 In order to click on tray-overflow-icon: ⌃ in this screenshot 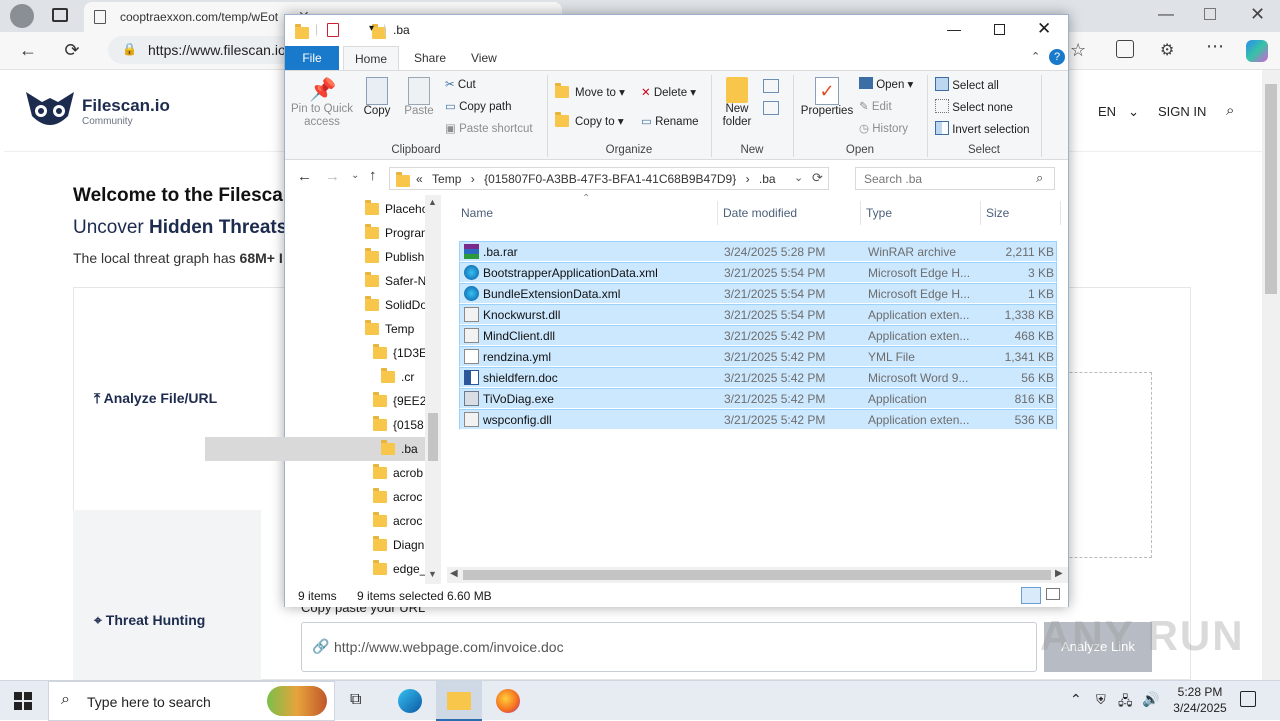, I will do `click(1076, 699)`.